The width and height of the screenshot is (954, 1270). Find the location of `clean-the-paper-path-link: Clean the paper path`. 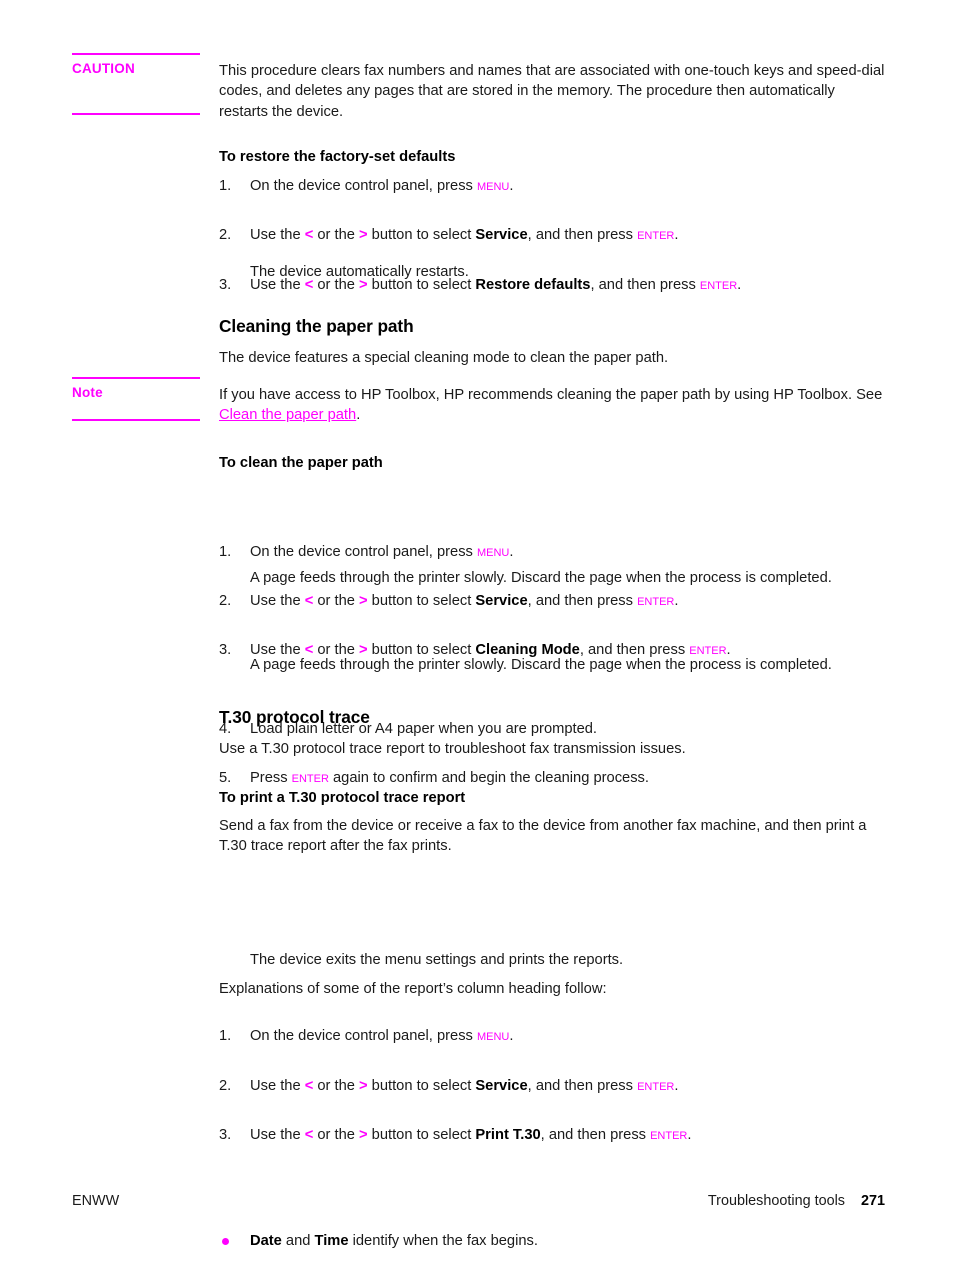

clean-the-paper-path-link: Clean the paper path is located at coordinates (287, 415).